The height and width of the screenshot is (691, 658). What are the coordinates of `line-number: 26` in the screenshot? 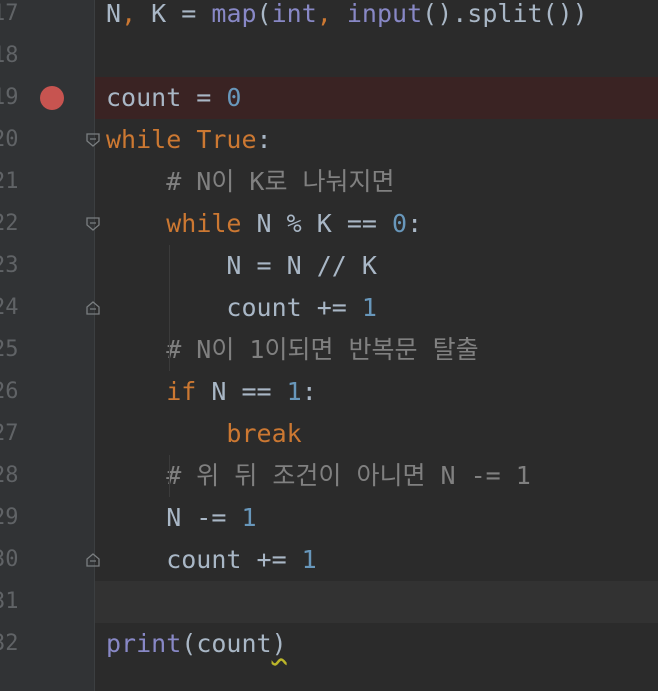 It's located at (10, 392).